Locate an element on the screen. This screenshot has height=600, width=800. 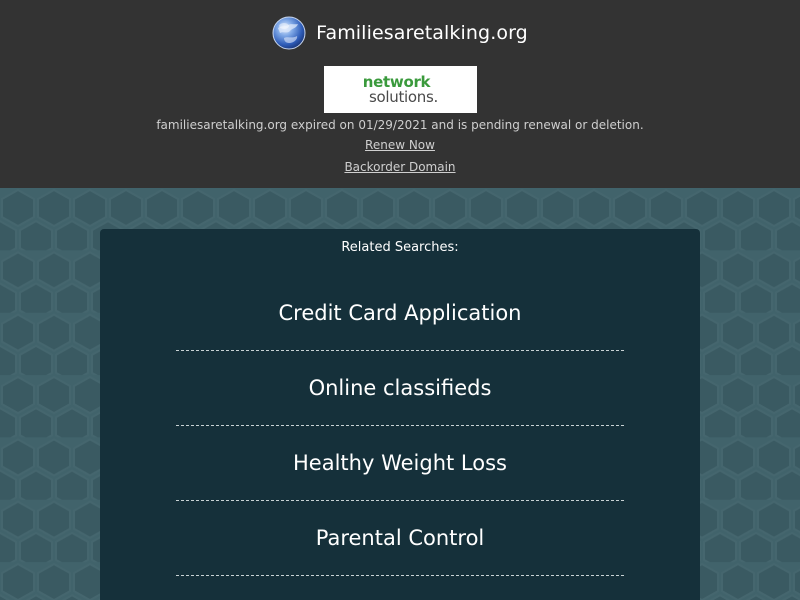
related-search-item: Online classifieds is located at coordinates (400, 388).